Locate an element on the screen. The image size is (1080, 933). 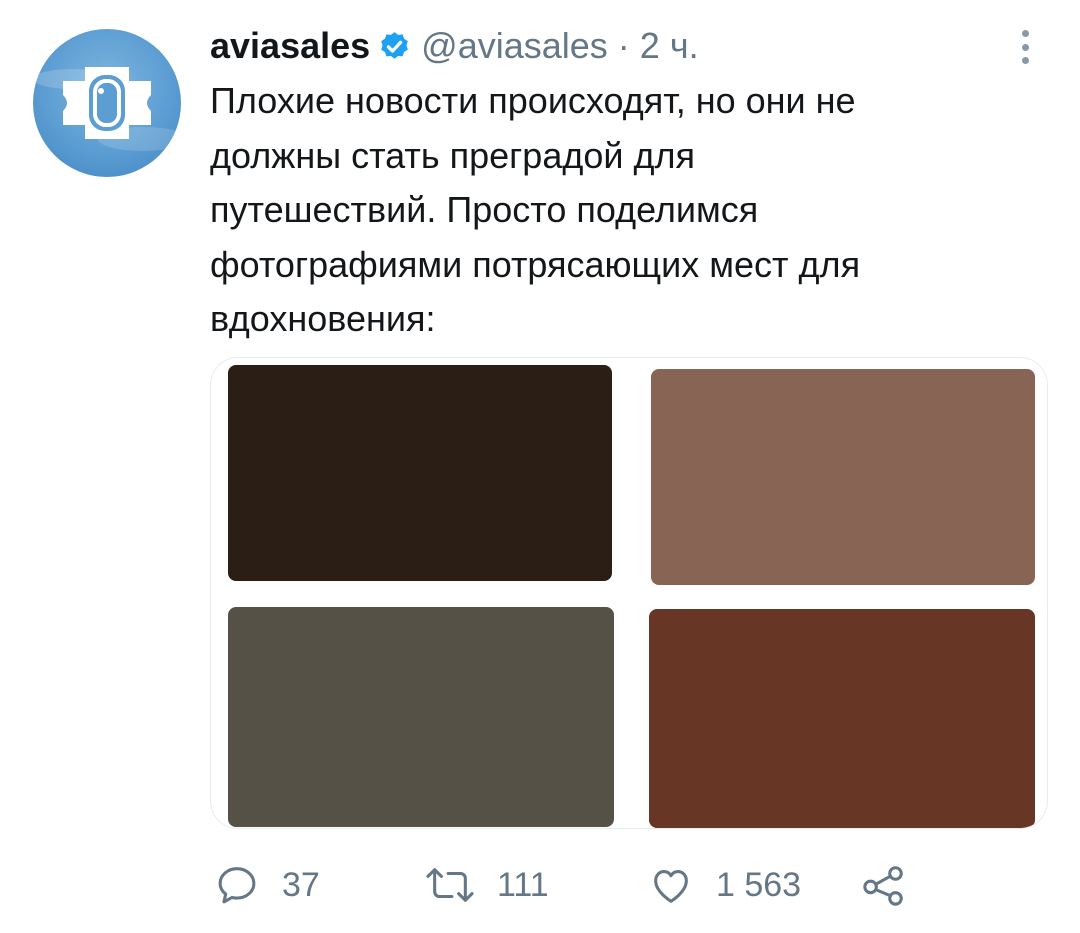
like-button: 1 563 is located at coordinates (724, 885).